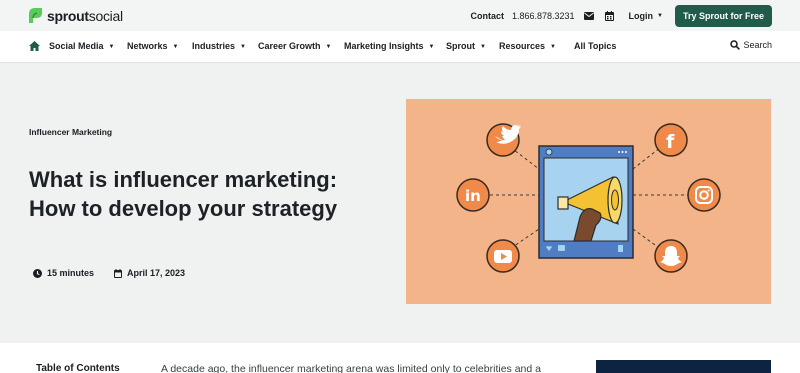 This screenshot has height=373, width=800. Describe the element at coordinates (588, 198) in the screenshot. I see `influencer-illustration: in f` at that location.